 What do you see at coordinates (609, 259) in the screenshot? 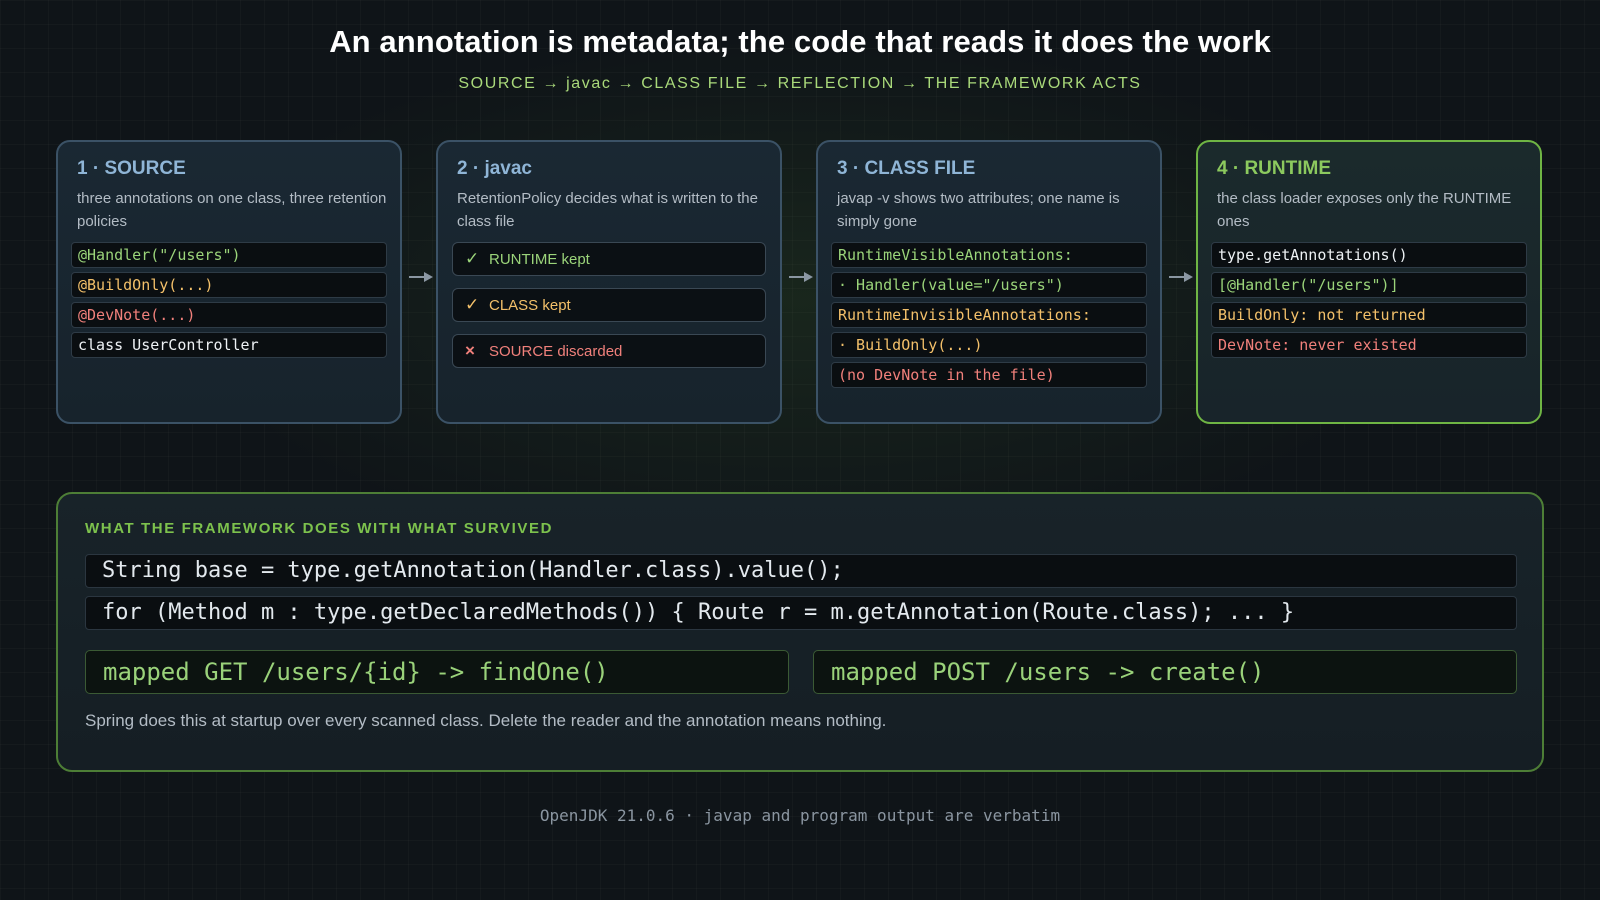
I see `retention-runtime-kept: ✓ RUNTIME kept` at bounding box center [609, 259].